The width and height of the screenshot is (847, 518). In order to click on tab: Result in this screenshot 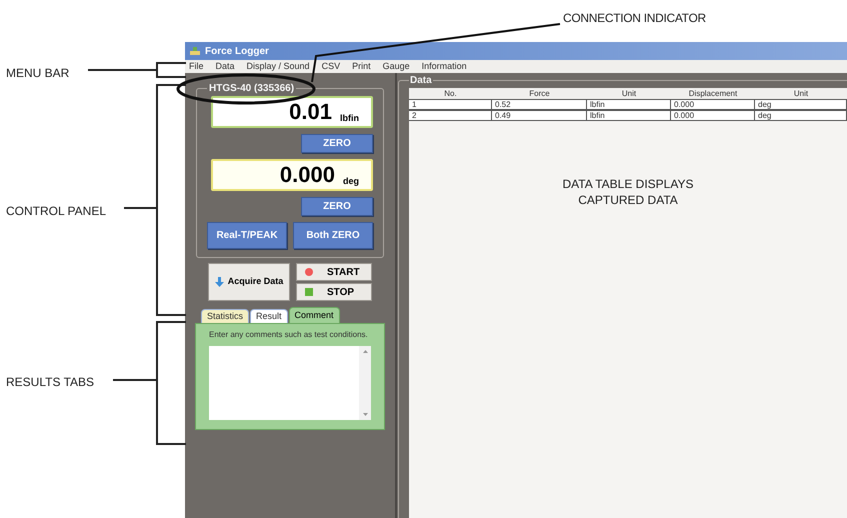, I will do `click(269, 316)`.